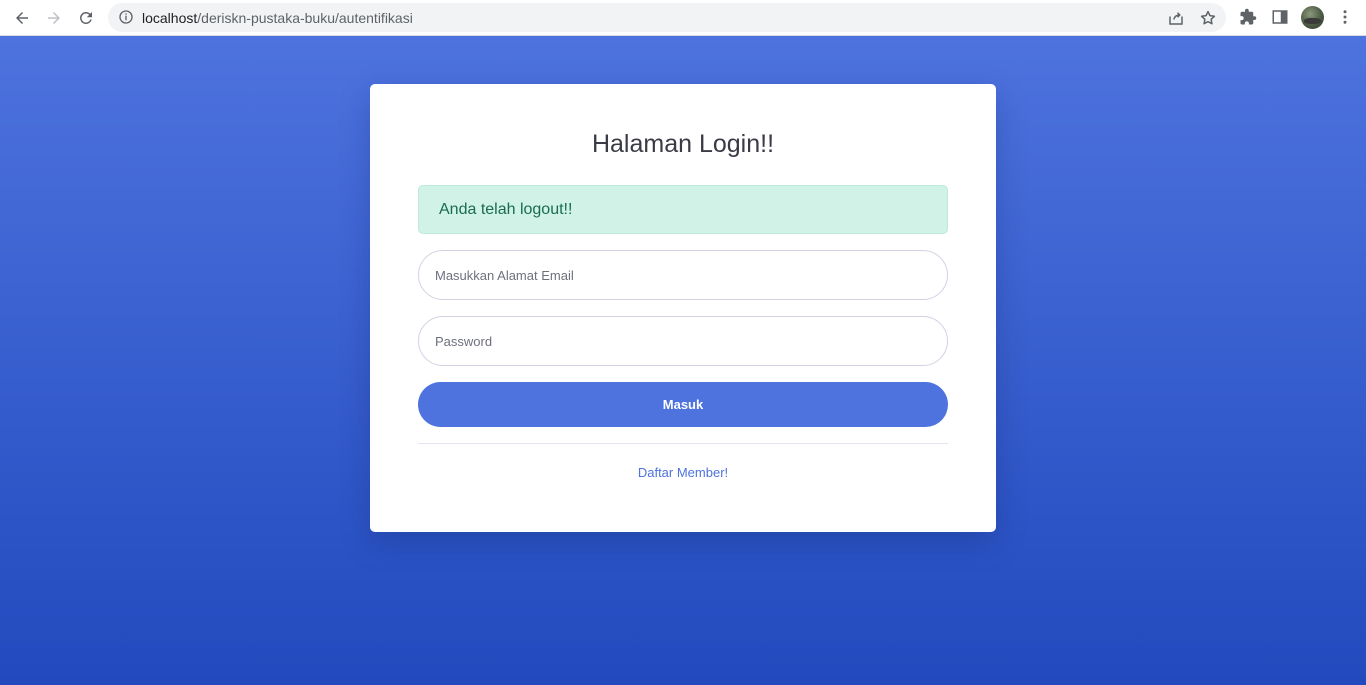 This screenshot has height=685, width=1366. What do you see at coordinates (683, 404) in the screenshot?
I see `submit-button: Masuk` at bounding box center [683, 404].